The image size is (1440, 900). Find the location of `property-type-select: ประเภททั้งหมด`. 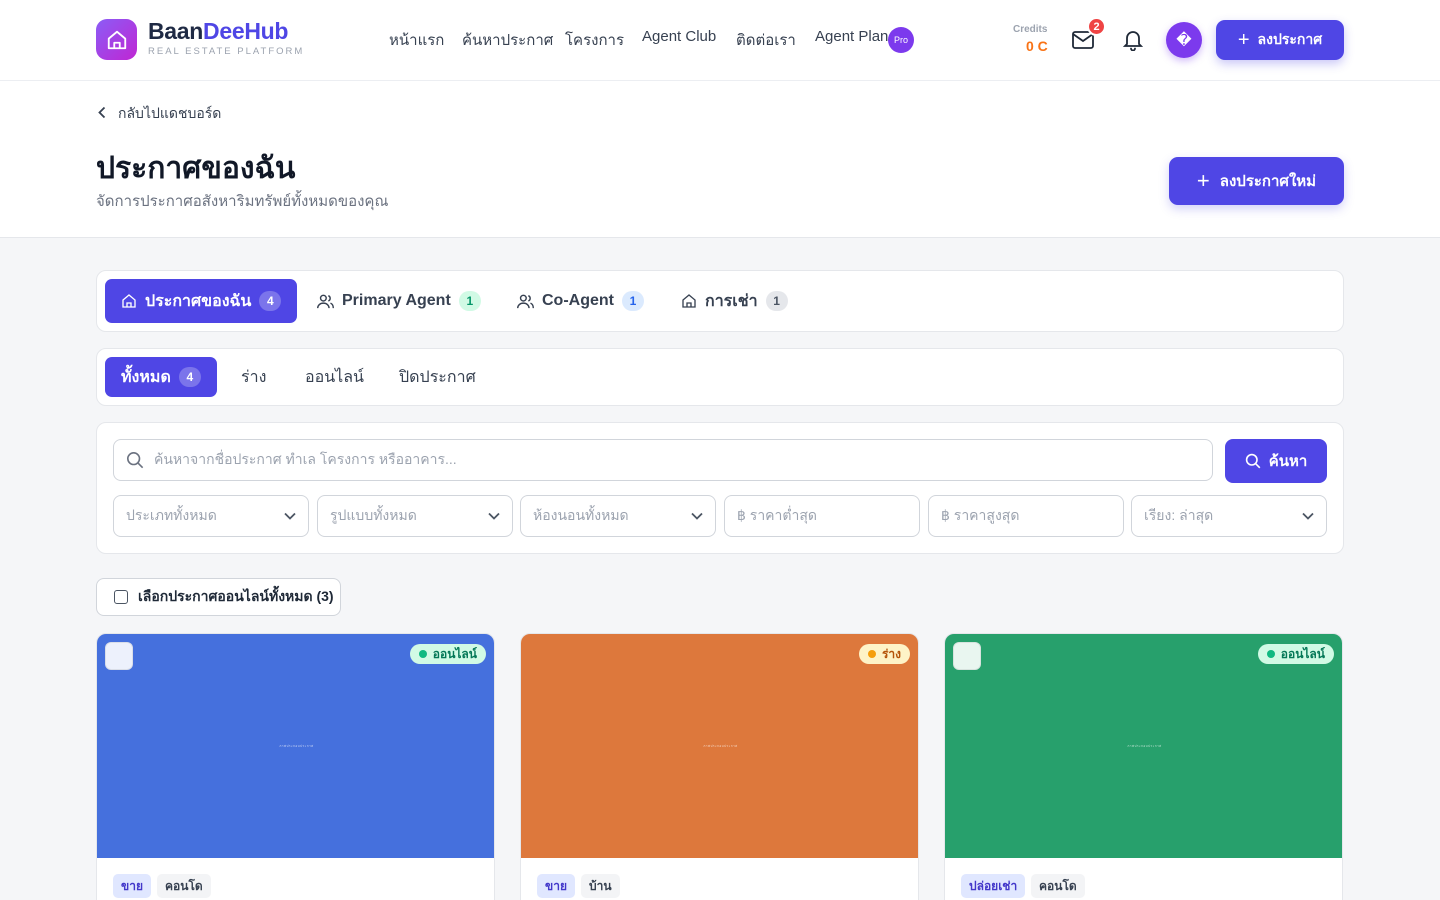

property-type-select: ประเภททั้งหมด is located at coordinates (211, 516).